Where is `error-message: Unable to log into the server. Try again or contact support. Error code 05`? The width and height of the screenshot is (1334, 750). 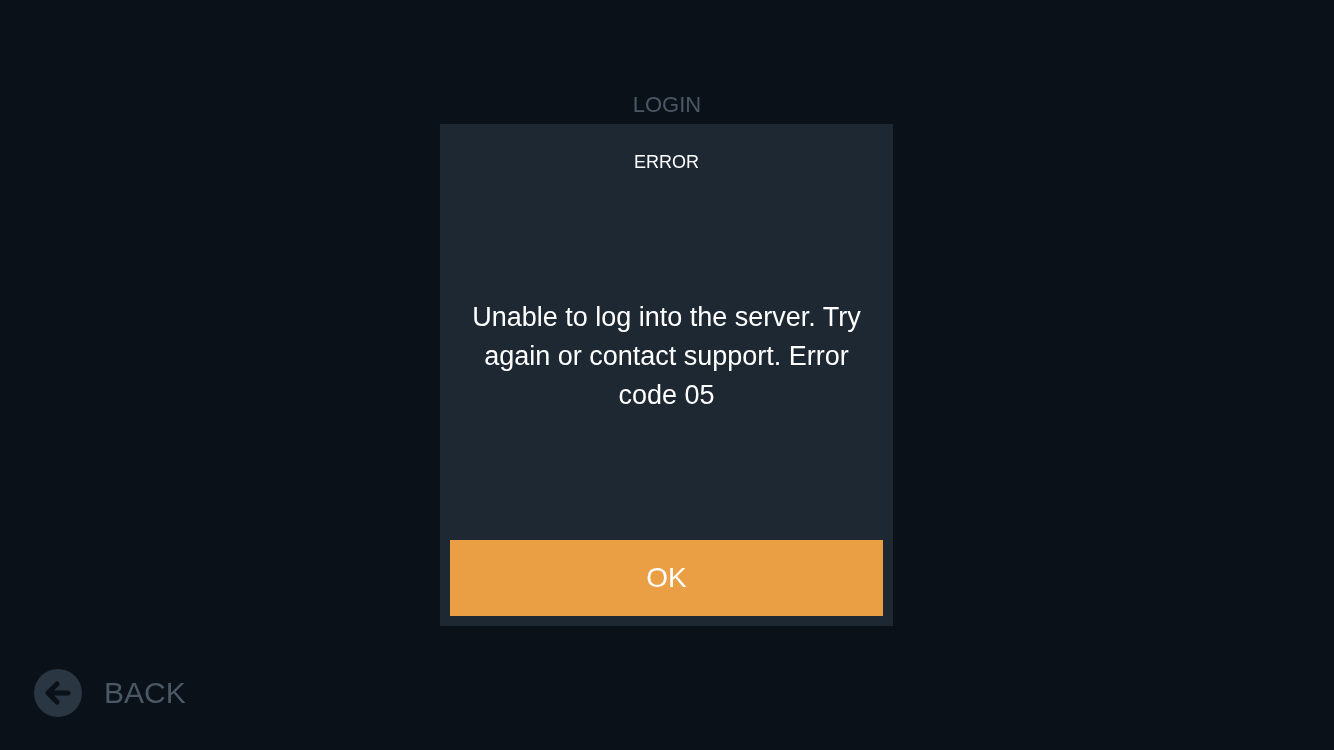
error-message: Unable to log into the server. Try again or contact support. Error code 05 is located at coordinates (666, 356).